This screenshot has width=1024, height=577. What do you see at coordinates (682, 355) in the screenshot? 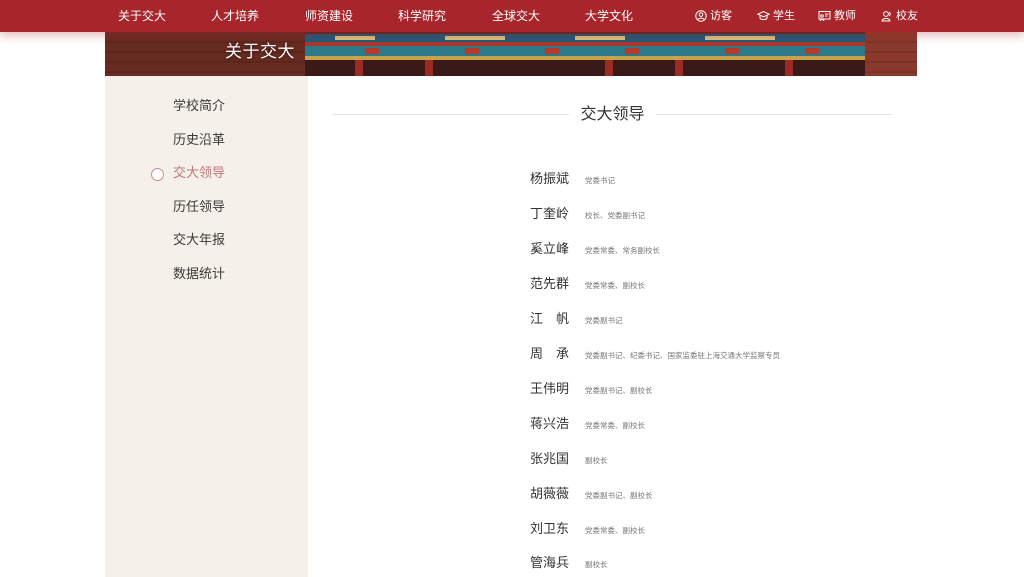
I see `leader-title: 党委副书记、纪委书记、国家监委驻上海交通大学监察专员` at bounding box center [682, 355].